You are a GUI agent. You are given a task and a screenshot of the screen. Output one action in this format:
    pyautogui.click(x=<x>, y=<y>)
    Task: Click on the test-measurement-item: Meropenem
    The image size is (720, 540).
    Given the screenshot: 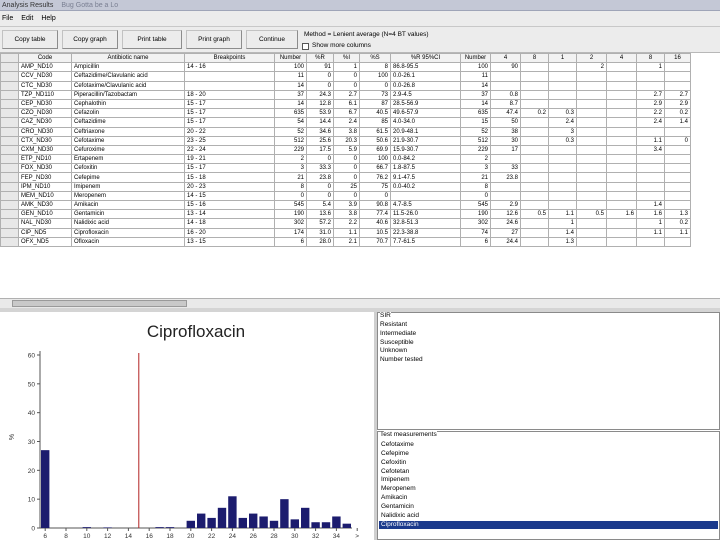 What is the action you would take?
    pyautogui.click(x=548, y=489)
    